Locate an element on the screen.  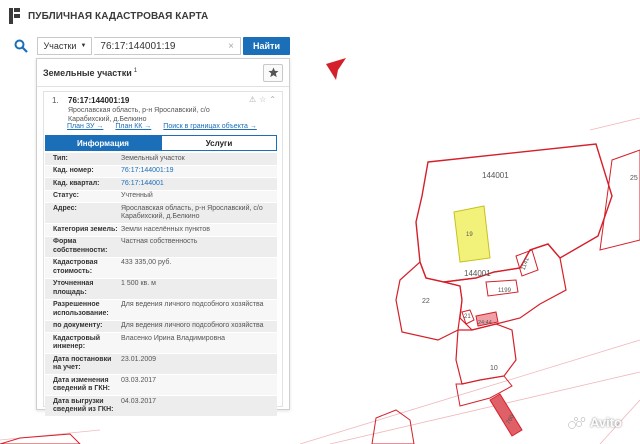
info-row: Дата постановки на учет: 23.01.2009 is located at coordinates (161, 364).